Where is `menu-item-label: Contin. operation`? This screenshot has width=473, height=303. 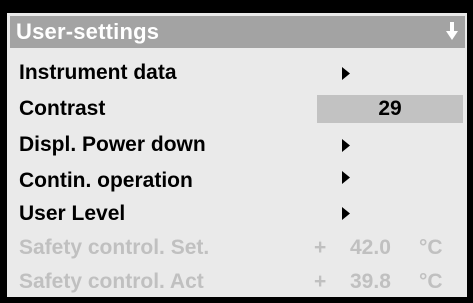
menu-item-label: Contin. operation is located at coordinates (106, 180).